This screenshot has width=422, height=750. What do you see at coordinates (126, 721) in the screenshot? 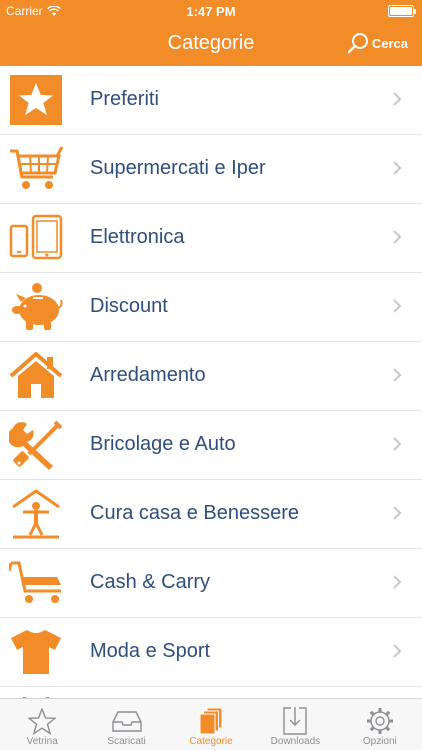
I see `inbox-icon` at bounding box center [126, 721].